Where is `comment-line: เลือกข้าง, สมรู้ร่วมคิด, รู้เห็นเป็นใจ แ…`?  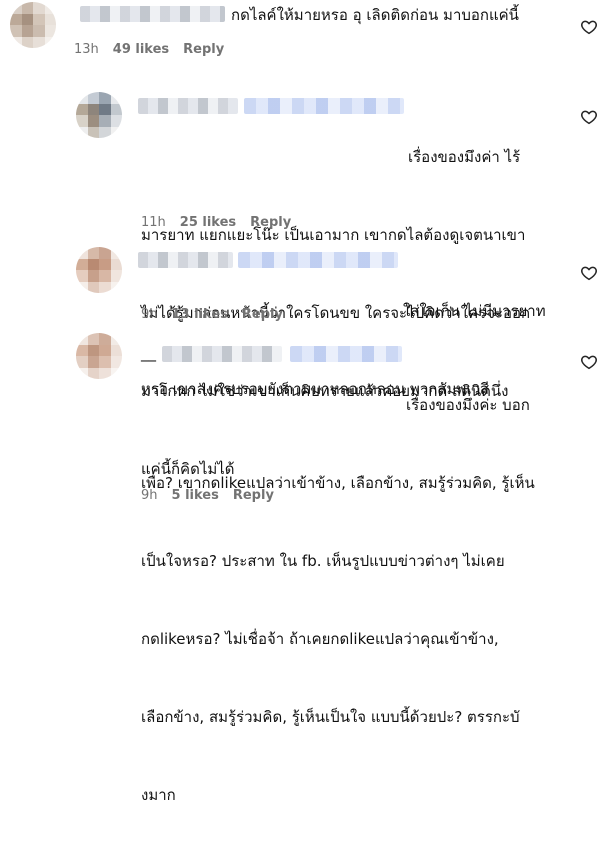 comment-line: เลือกข้าง, สมรู้ร่วมคิด, รู้เห็นเป็นใจ แ… is located at coordinates (330, 717).